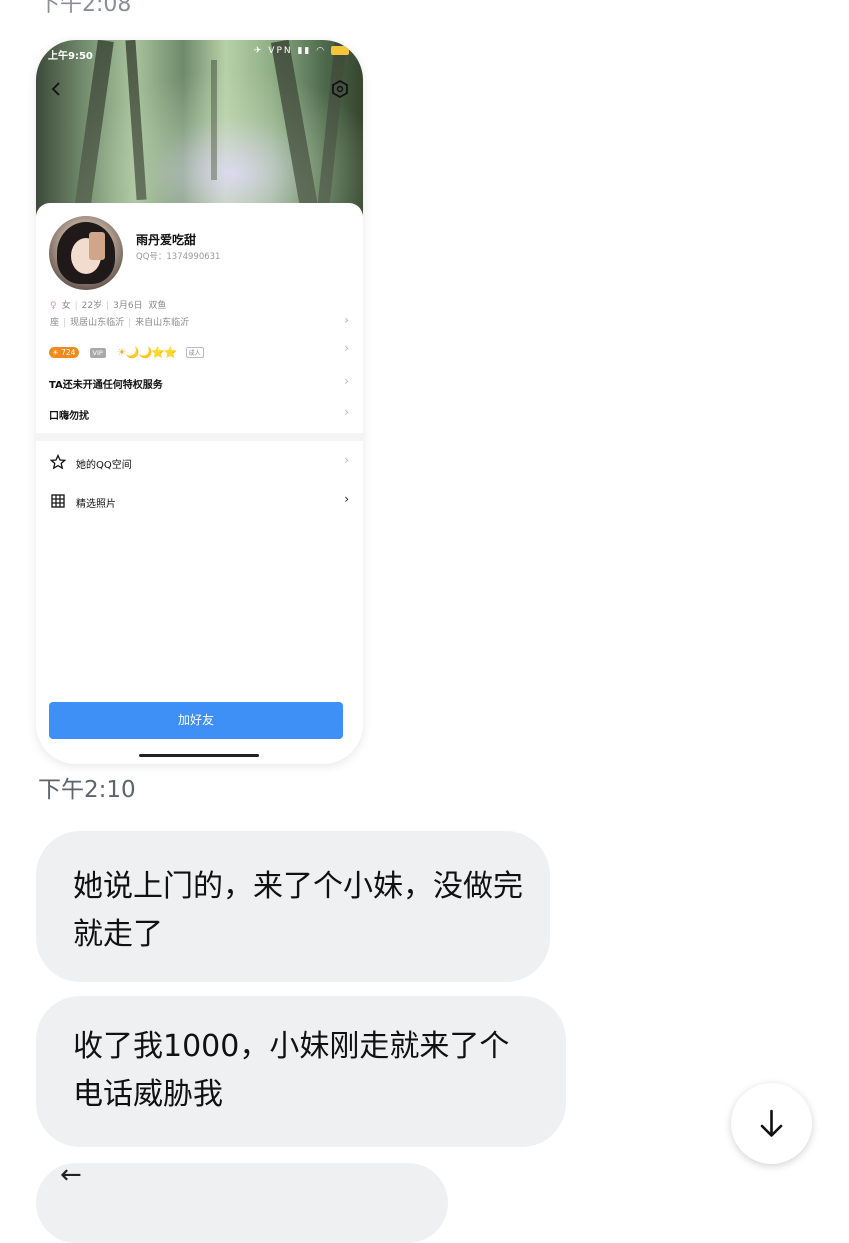  I want to click on residence: 现居山东临沂, so click(97, 323).